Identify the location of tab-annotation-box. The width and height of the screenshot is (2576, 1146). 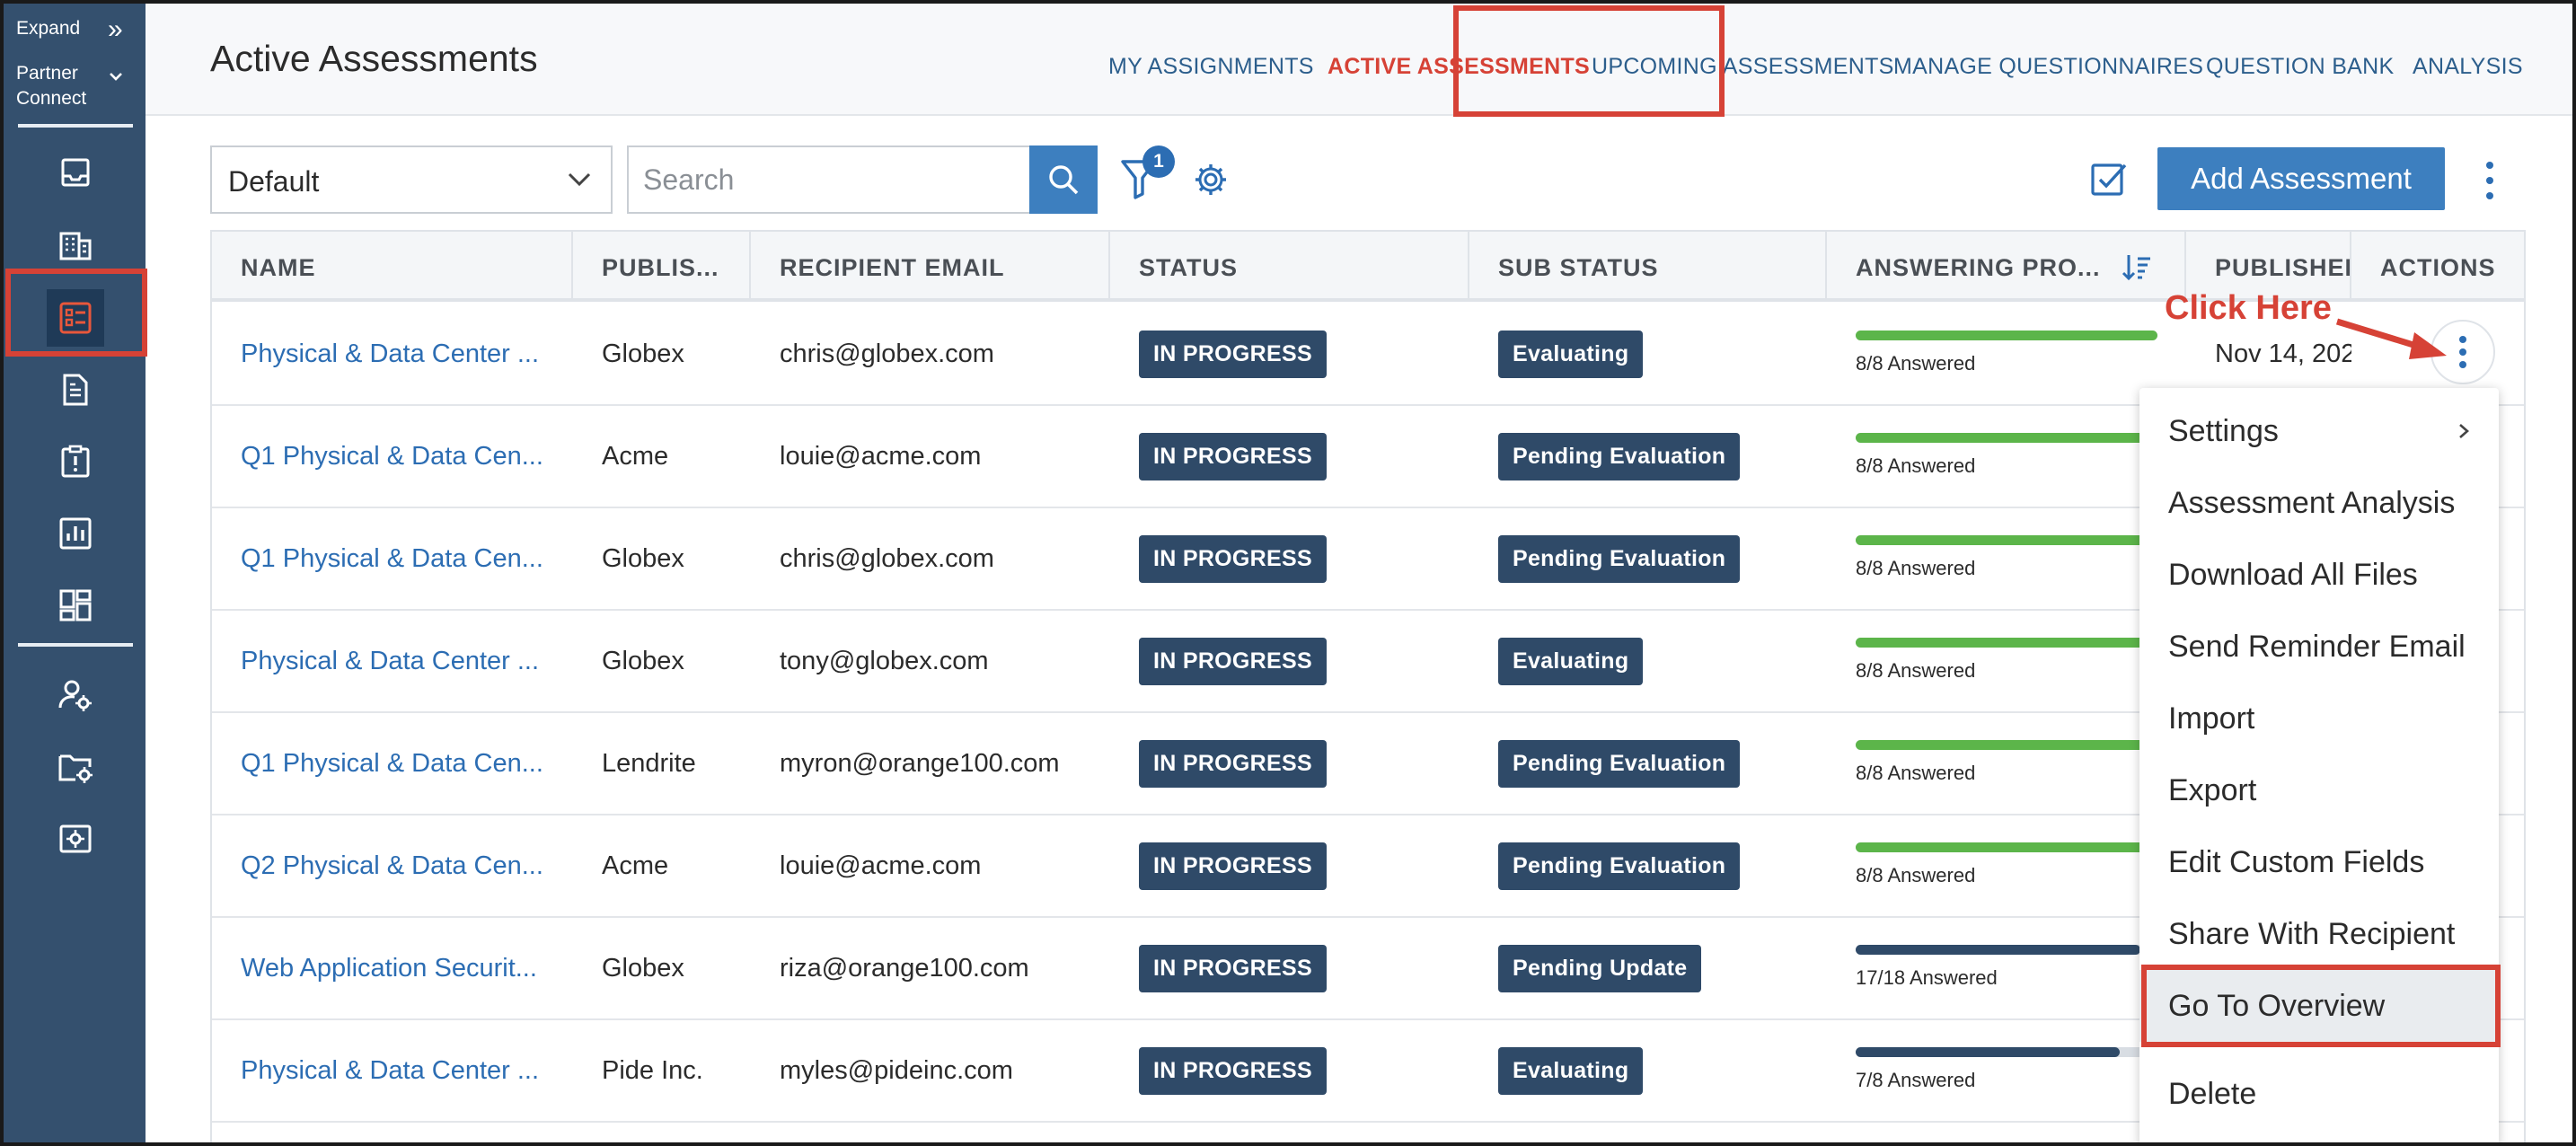
(1589, 61).